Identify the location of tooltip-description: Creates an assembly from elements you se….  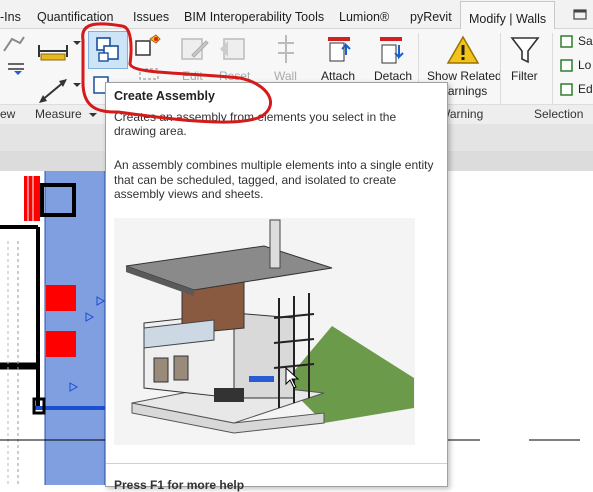
(255, 124).